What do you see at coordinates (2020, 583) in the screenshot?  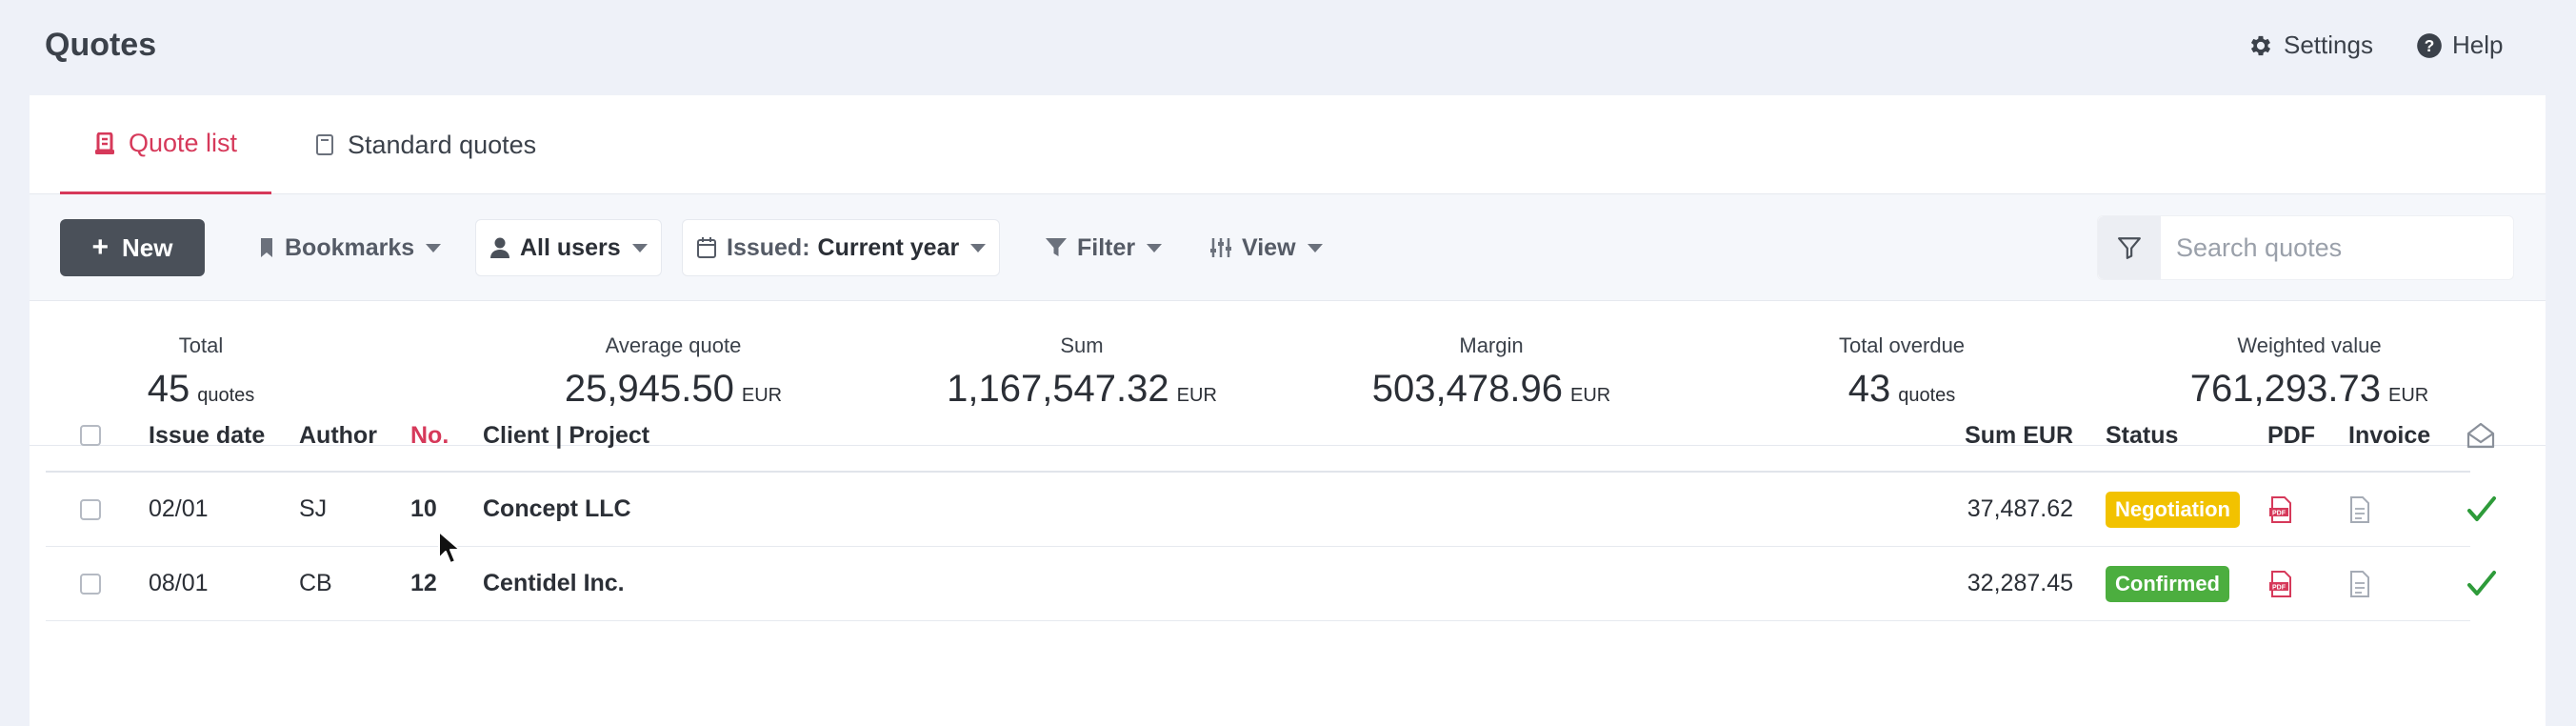 I see `sum-value: 32,287.45` at bounding box center [2020, 583].